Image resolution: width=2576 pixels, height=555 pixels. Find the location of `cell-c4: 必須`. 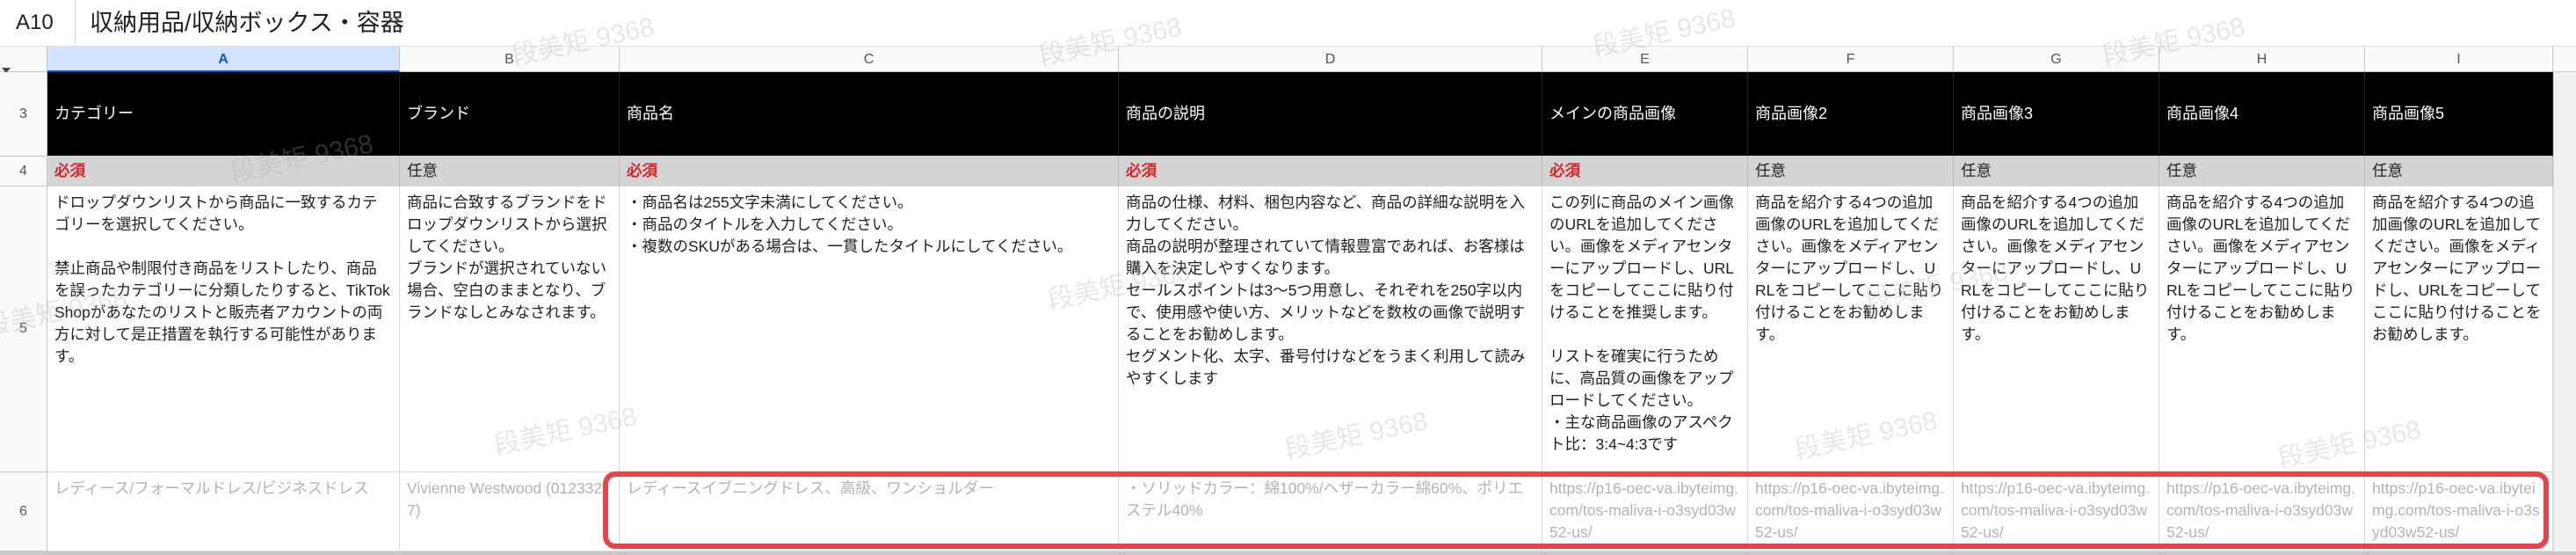

cell-c4: 必須 is located at coordinates (869, 171).